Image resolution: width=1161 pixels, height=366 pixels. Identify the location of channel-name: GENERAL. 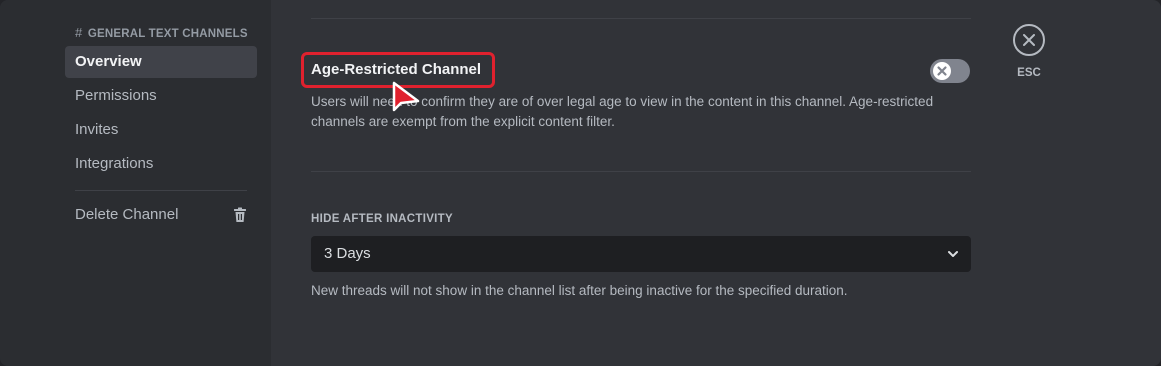
(116, 34).